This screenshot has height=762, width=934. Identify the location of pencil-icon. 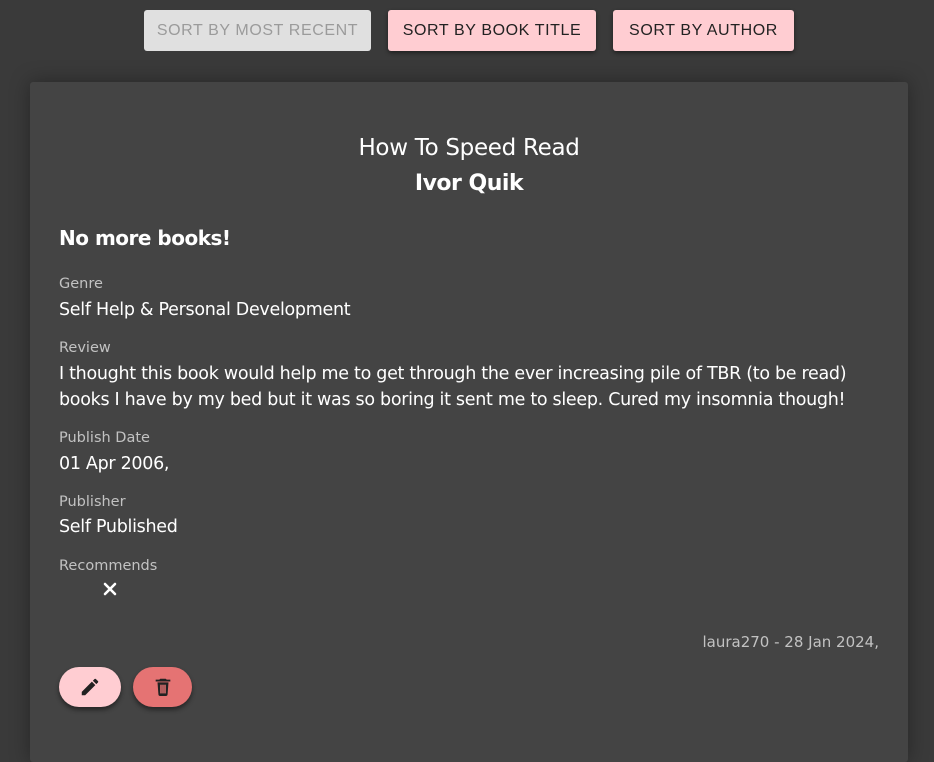
(90, 687).